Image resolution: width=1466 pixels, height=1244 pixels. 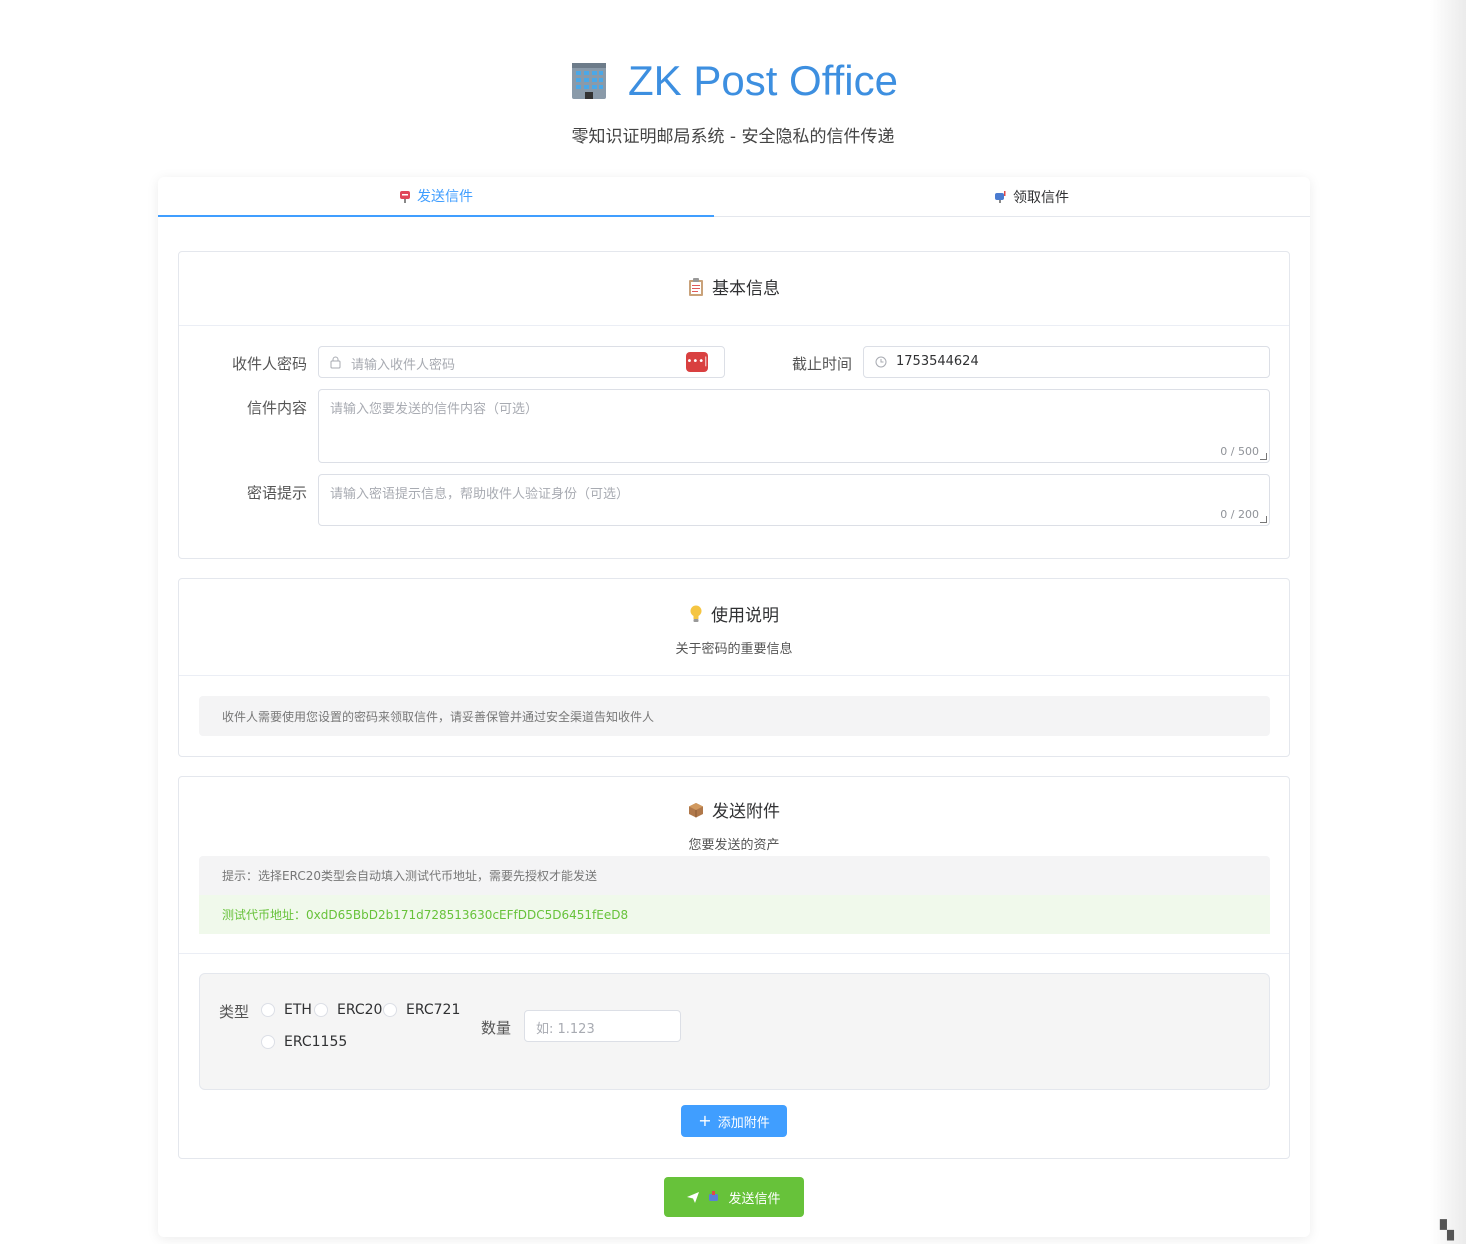 I want to click on radio-eth-label: ETH, so click(x=298, y=1010).